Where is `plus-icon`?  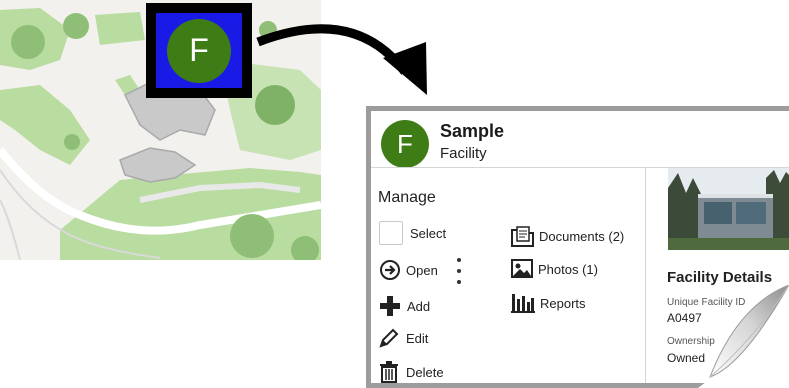
plus-icon is located at coordinates (390, 306).